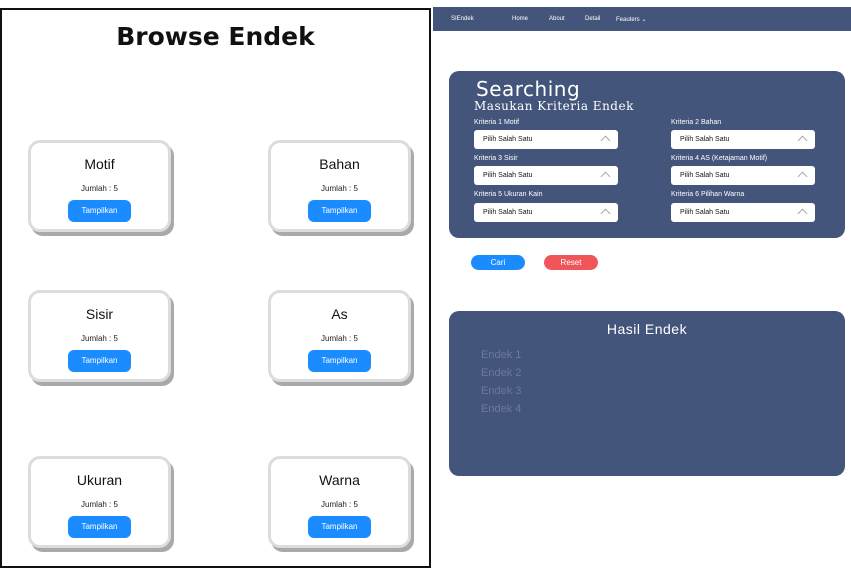  I want to click on select-as: Pilih Salah Satu, so click(743, 175).